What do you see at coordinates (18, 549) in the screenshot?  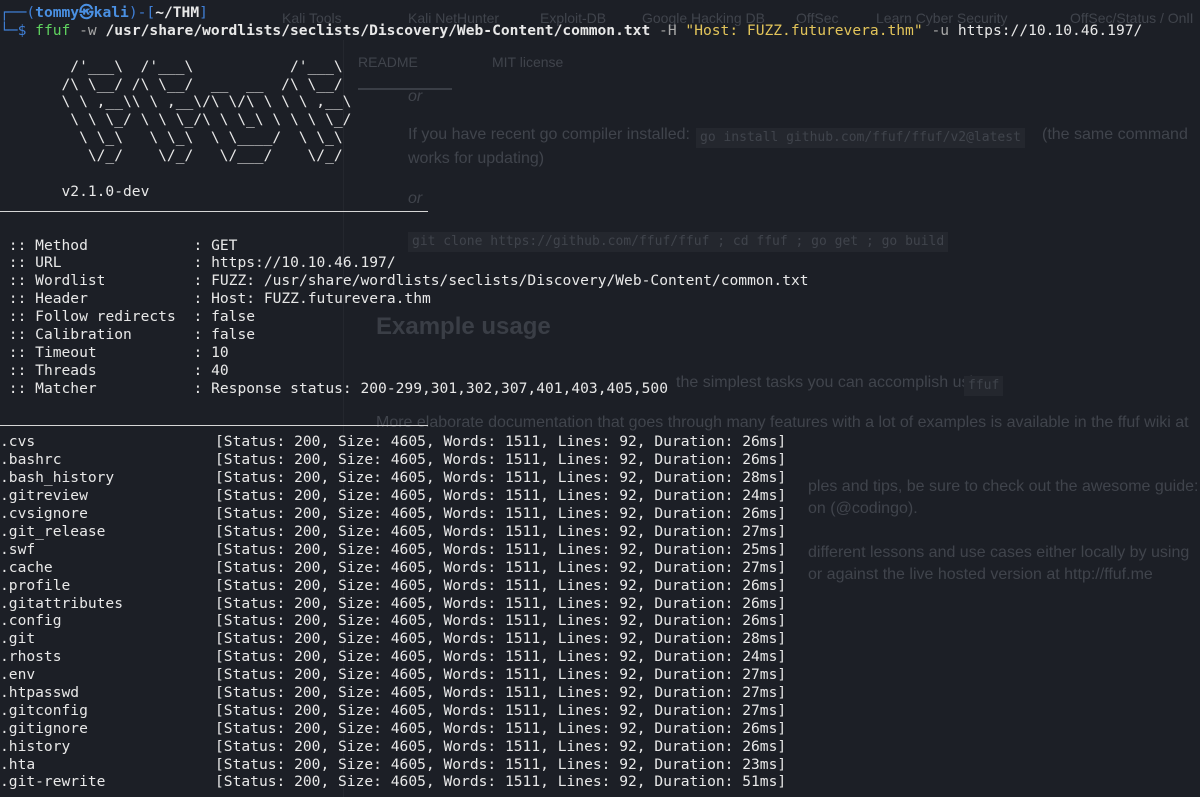 I see `result-name: .swf` at bounding box center [18, 549].